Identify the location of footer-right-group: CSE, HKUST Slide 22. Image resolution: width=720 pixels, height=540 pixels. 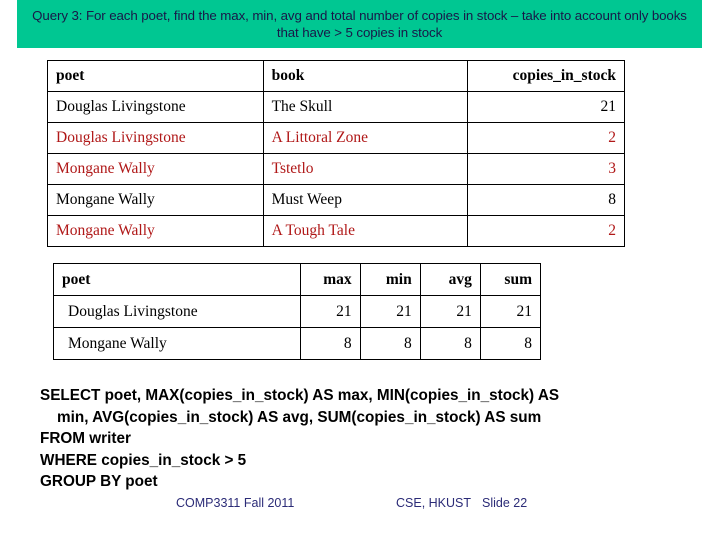
(461, 503).